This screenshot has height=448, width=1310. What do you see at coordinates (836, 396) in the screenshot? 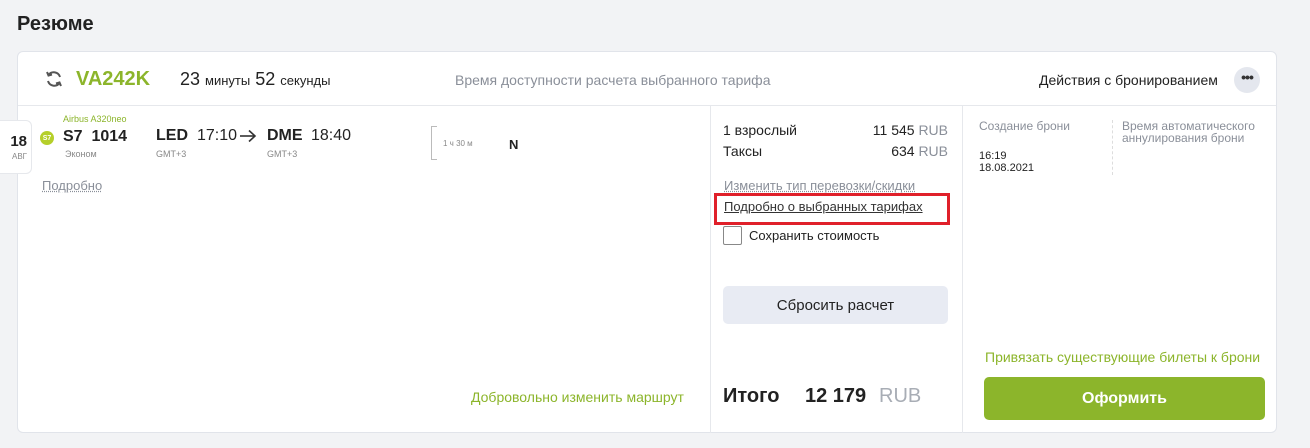
I see `total-amount: 12 179` at bounding box center [836, 396].